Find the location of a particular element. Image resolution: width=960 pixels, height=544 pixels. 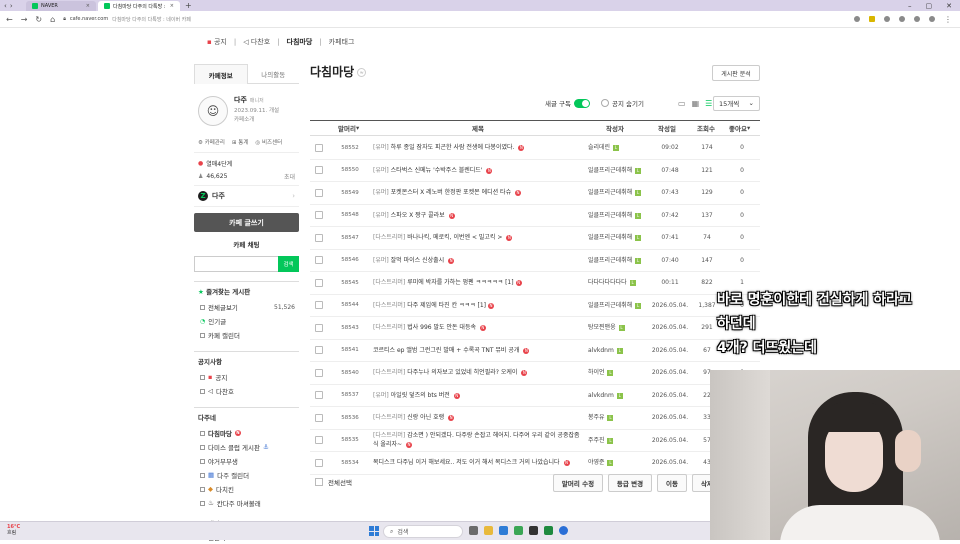

breadcrumb-tags: 카페태그 is located at coordinates (342, 42).